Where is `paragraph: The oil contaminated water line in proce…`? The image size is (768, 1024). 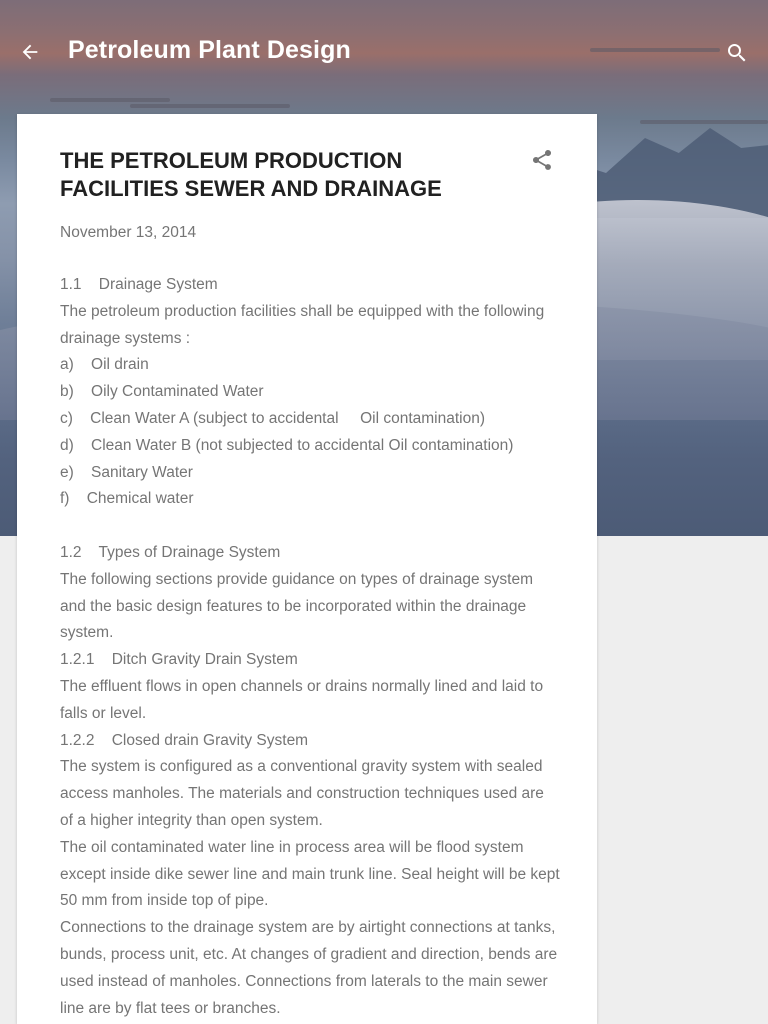 paragraph: The oil contaminated water line in proce… is located at coordinates (310, 874).